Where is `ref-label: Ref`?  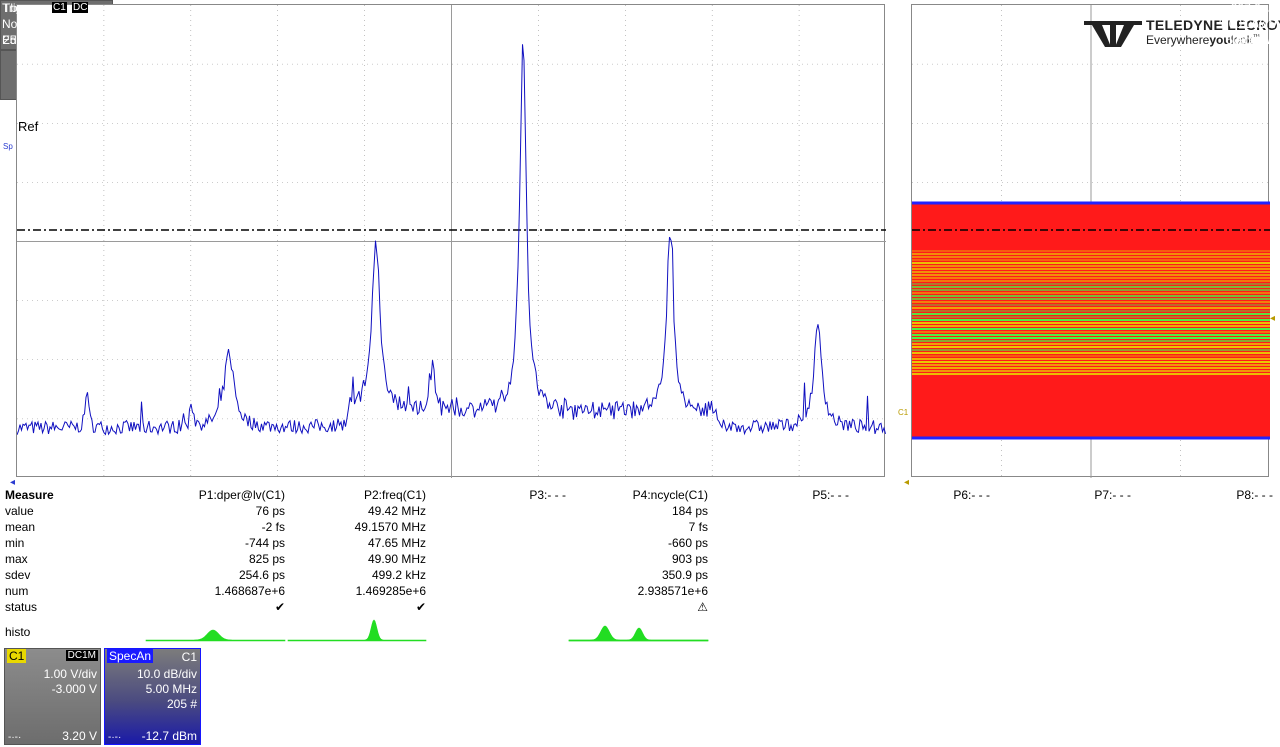 ref-label: Ref is located at coordinates (28, 126).